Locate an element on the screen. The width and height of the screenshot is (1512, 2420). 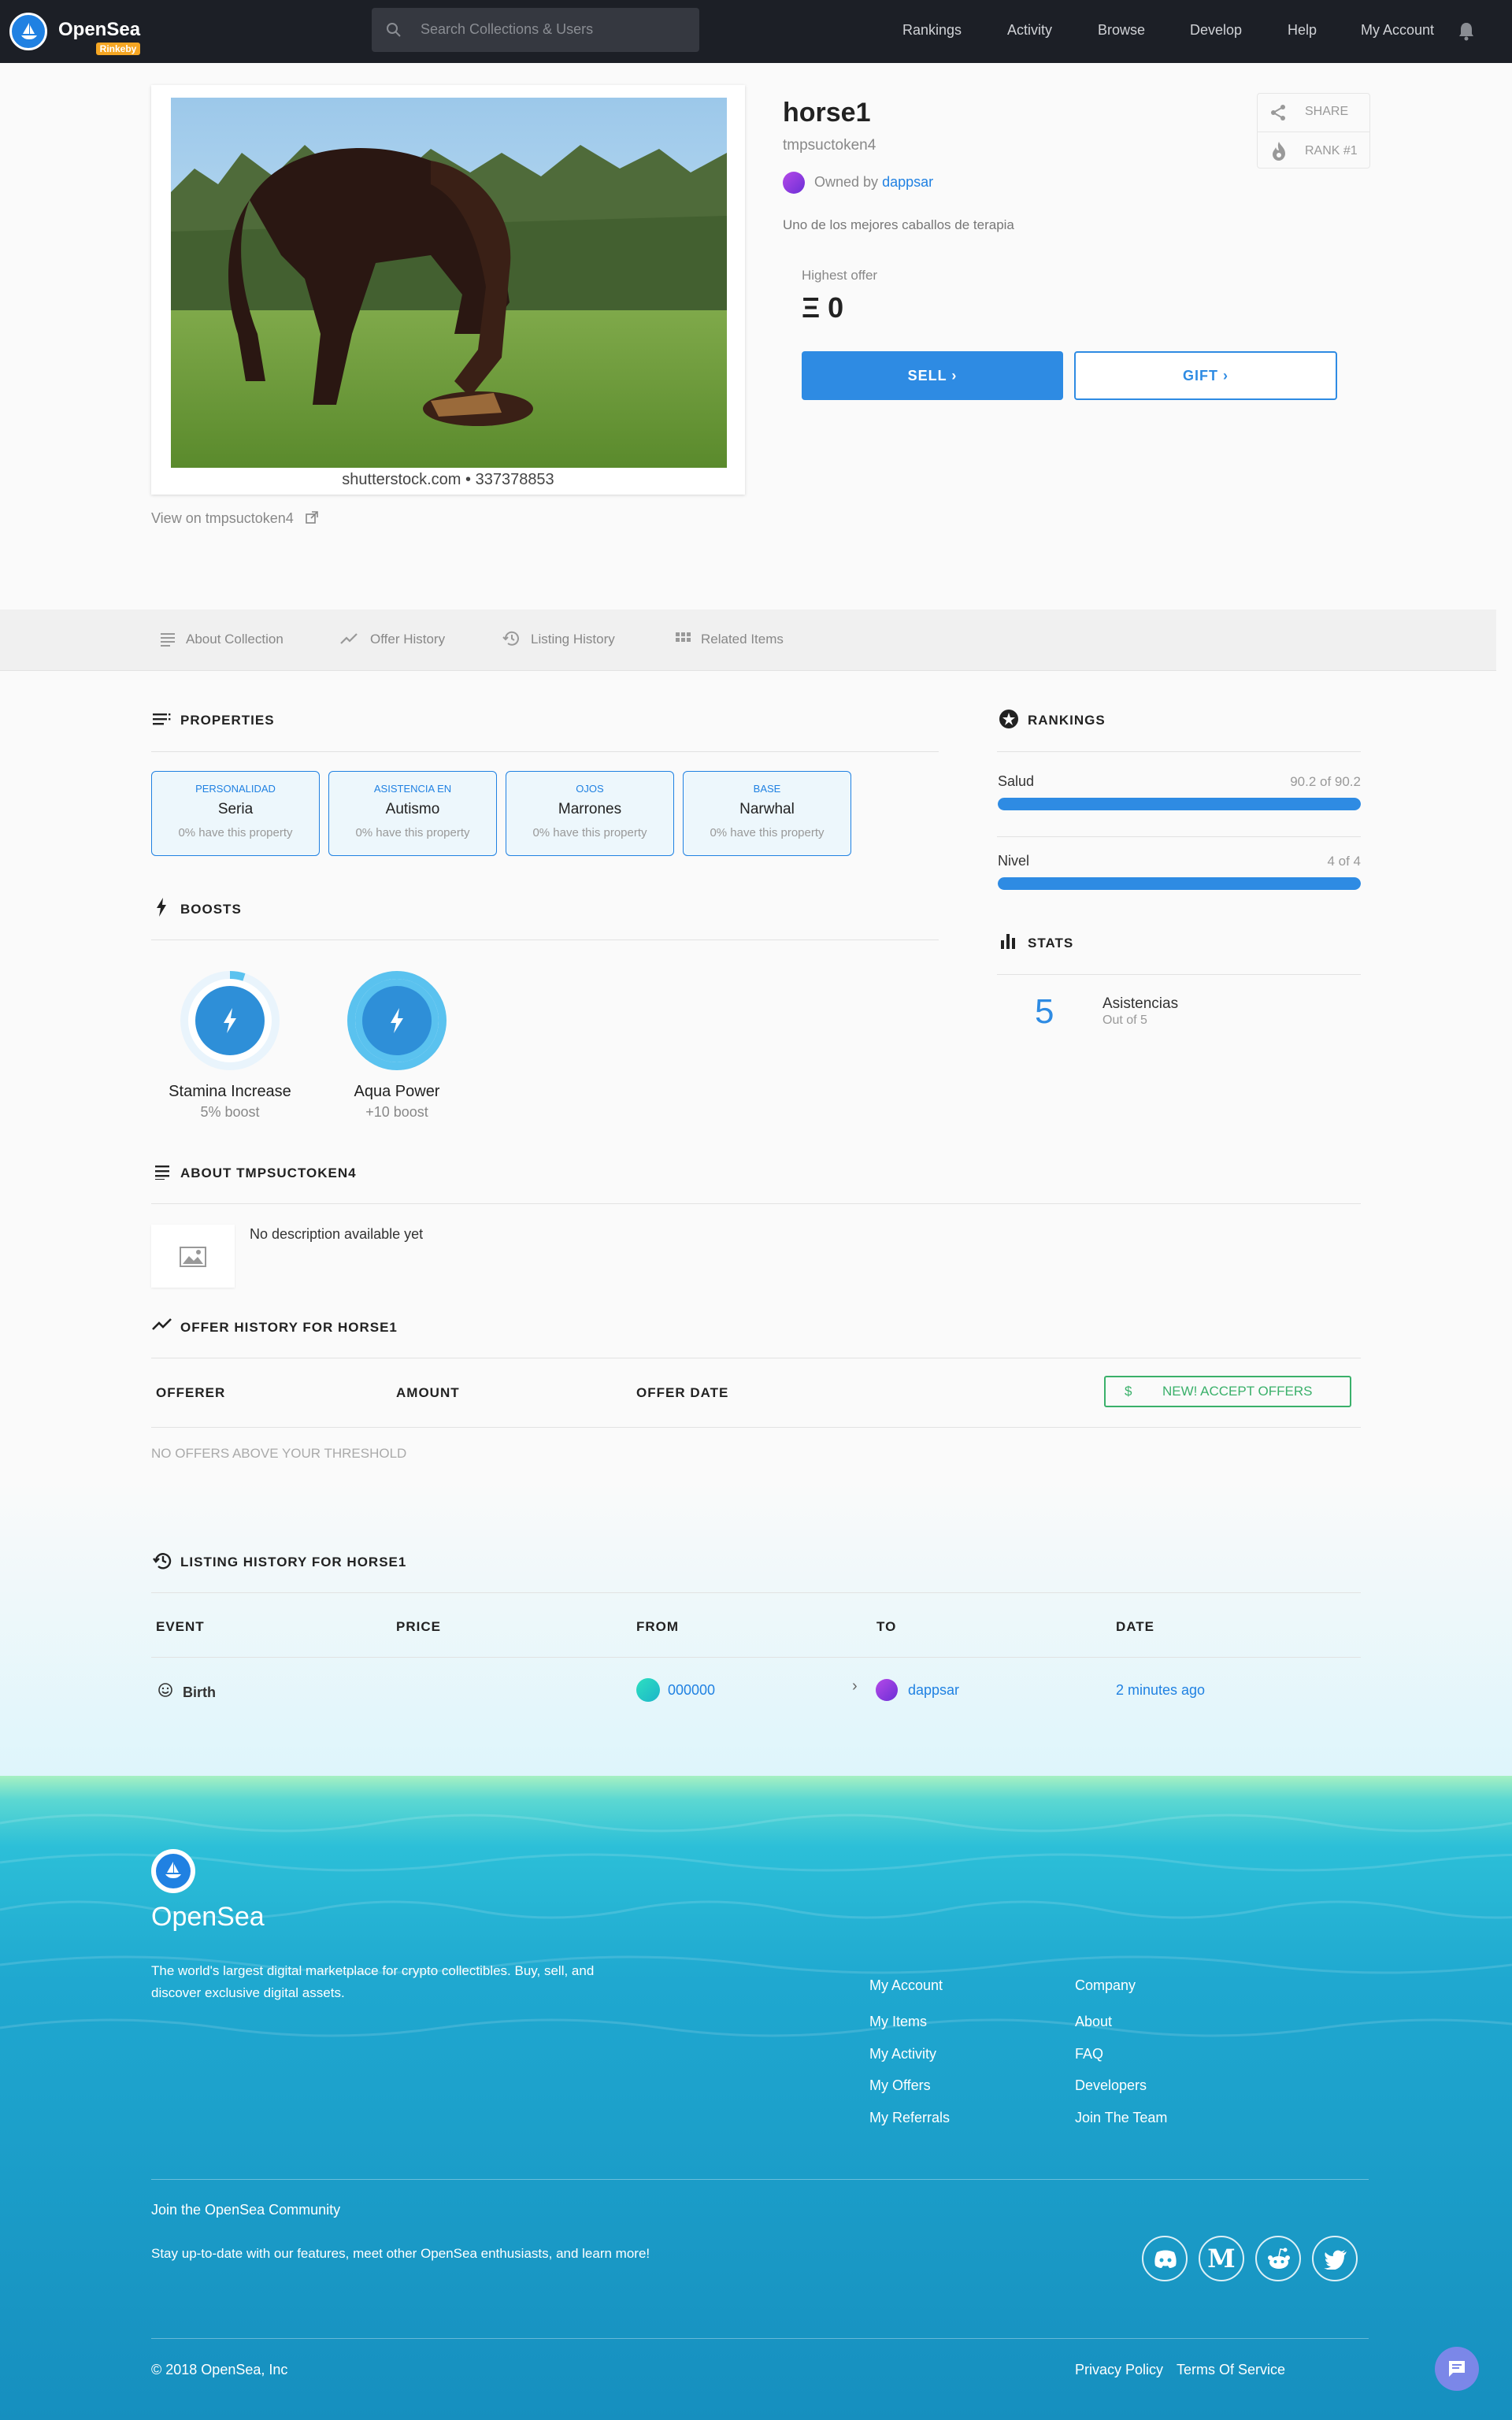
gift-button: GIFT › is located at coordinates (1205, 375).